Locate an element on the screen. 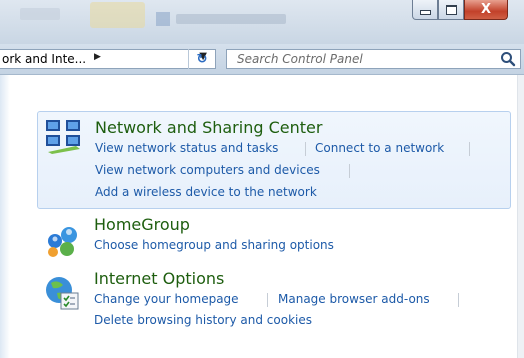 This screenshot has height=358, width=524. address-toolbar: ork and Inte... ▶ ▼ ↻ is located at coordinates (262, 59).